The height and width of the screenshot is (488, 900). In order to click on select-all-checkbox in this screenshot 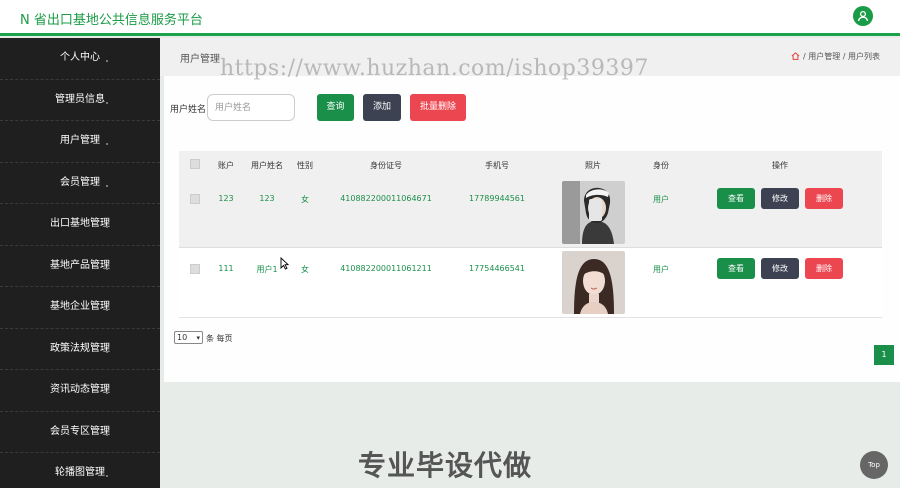, I will do `click(195, 164)`.